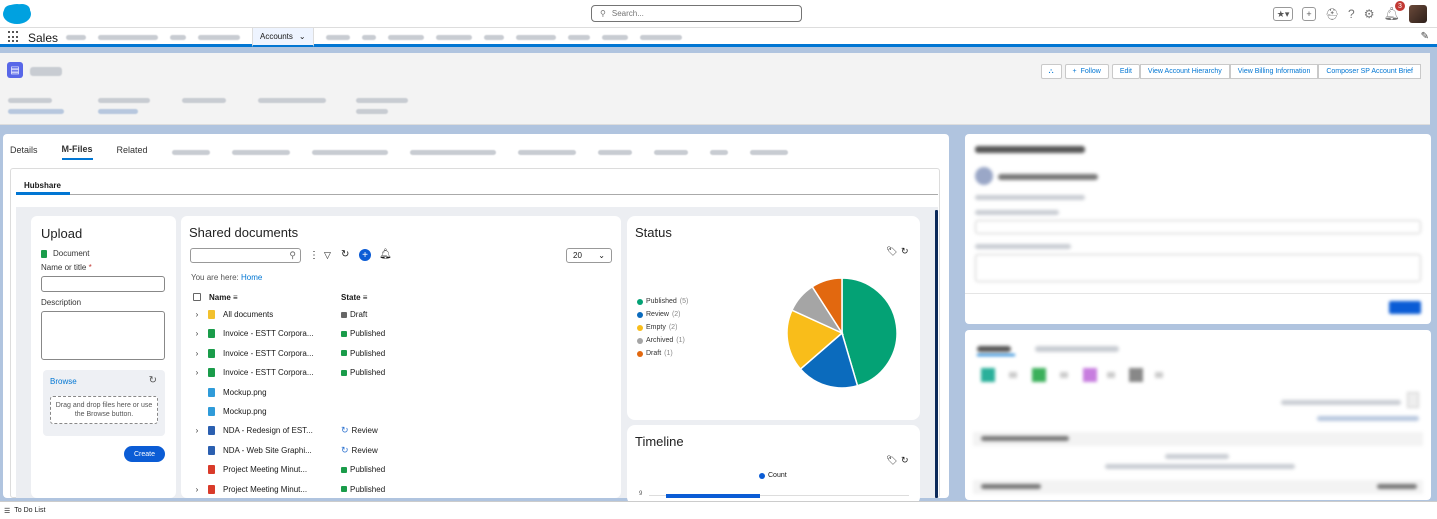  What do you see at coordinates (354, 297) in the screenshot?
I see `state-column-header: State ≡` at bounding box center [354, 297].